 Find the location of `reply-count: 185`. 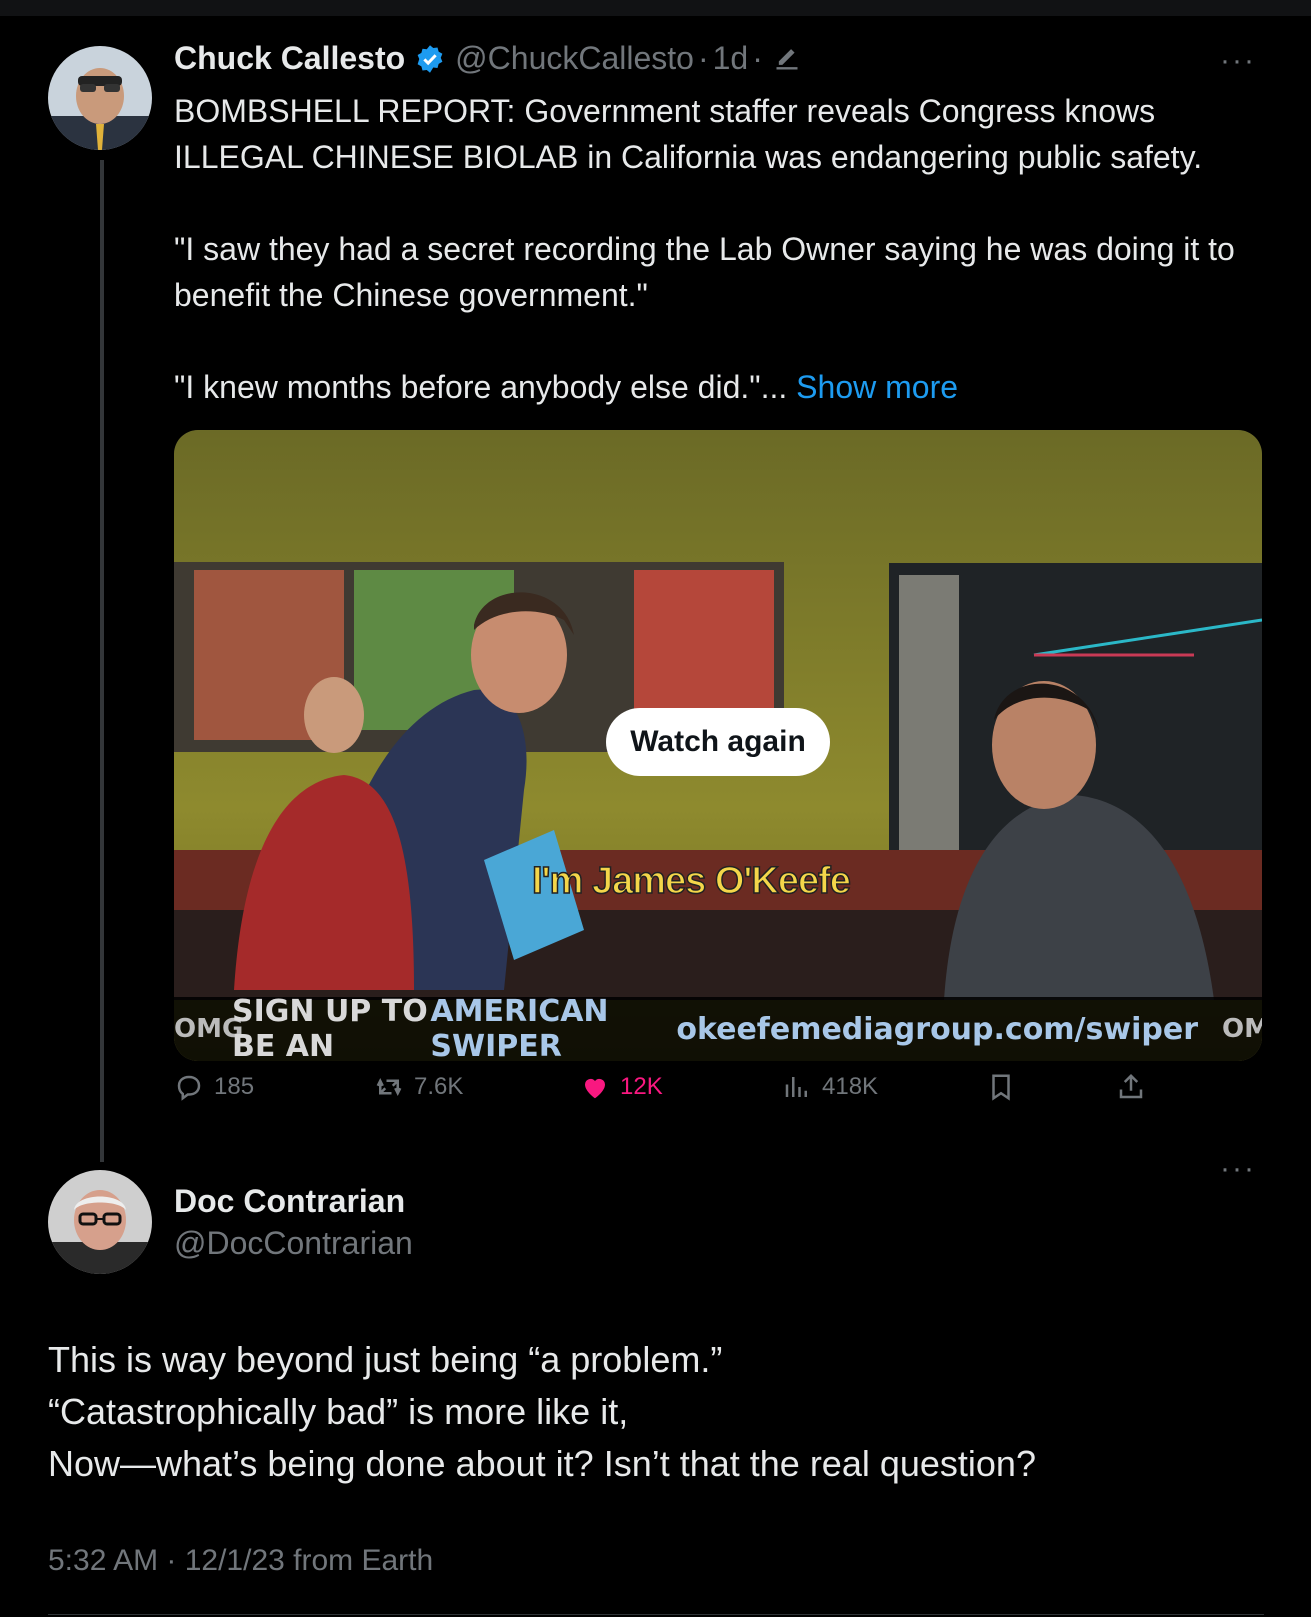

reply-count: 185 is located at coordinates (234, 1086).